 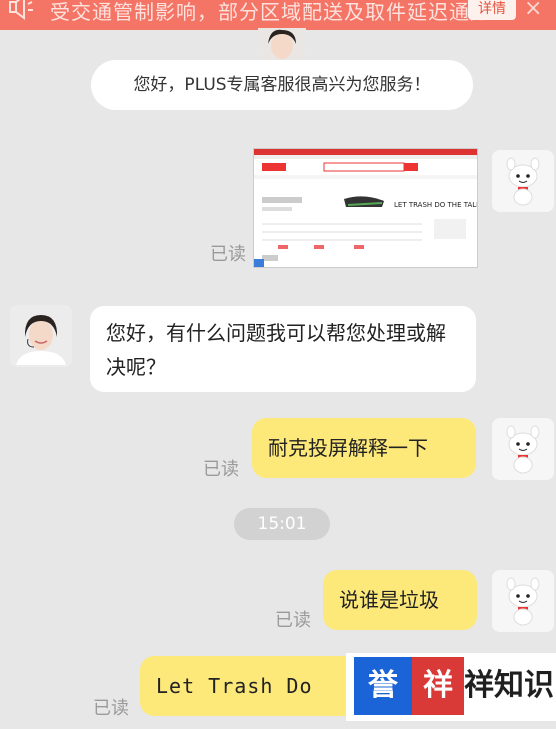 What do you see at coordinates (282, 524) in the screenshot?
I see `timestamp: 15:01` at bounding box center [282, 524].